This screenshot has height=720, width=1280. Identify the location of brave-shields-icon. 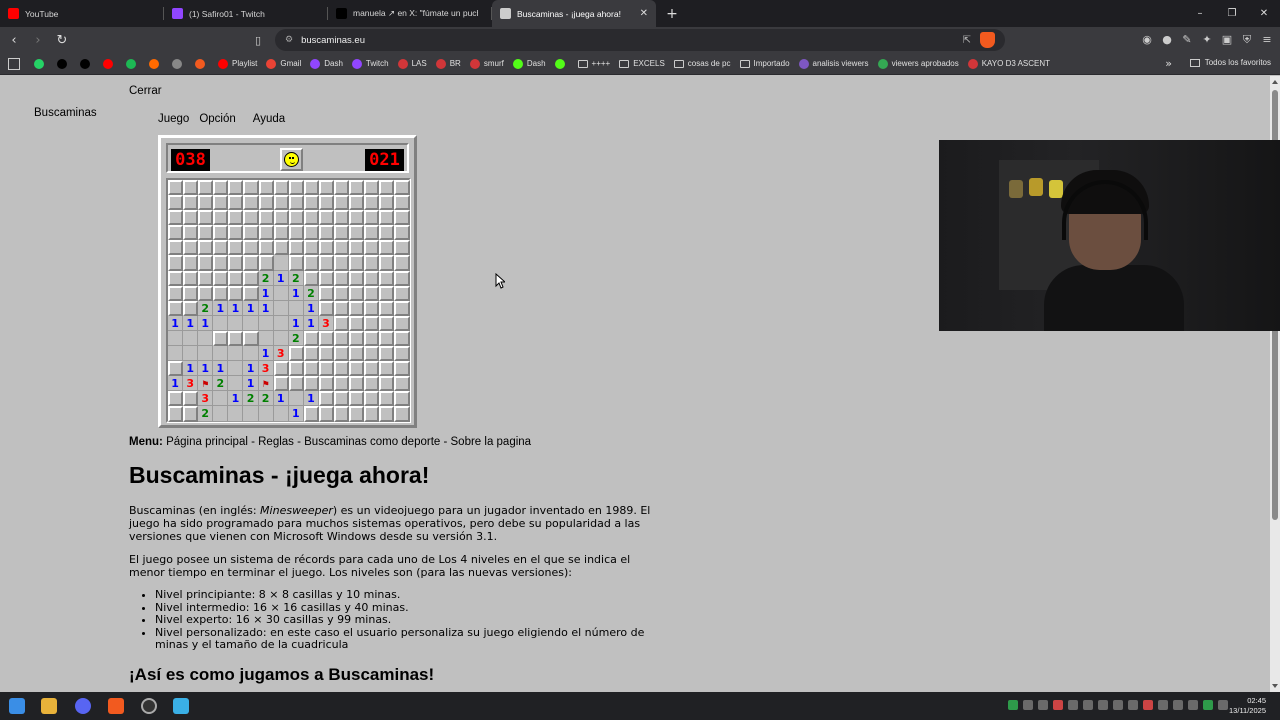
(987, 40).